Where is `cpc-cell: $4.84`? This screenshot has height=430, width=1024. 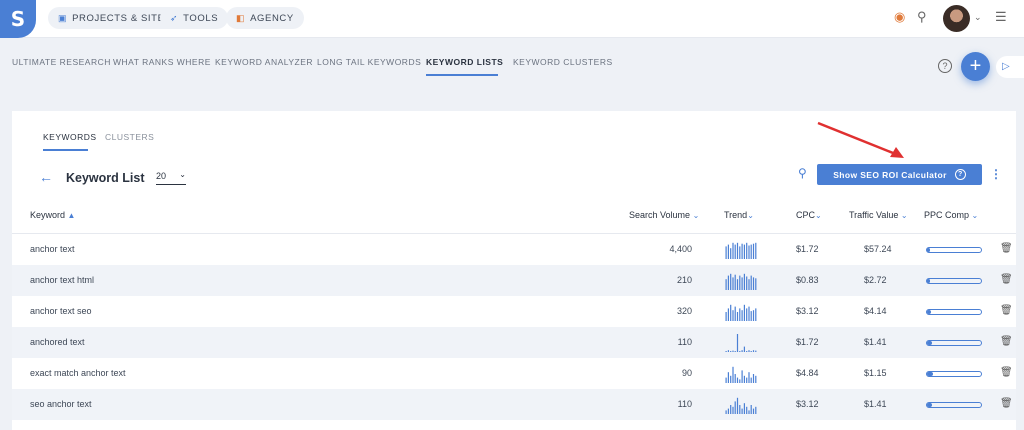 cpc-cell: $4.84 is located at coordinates (807, 373).